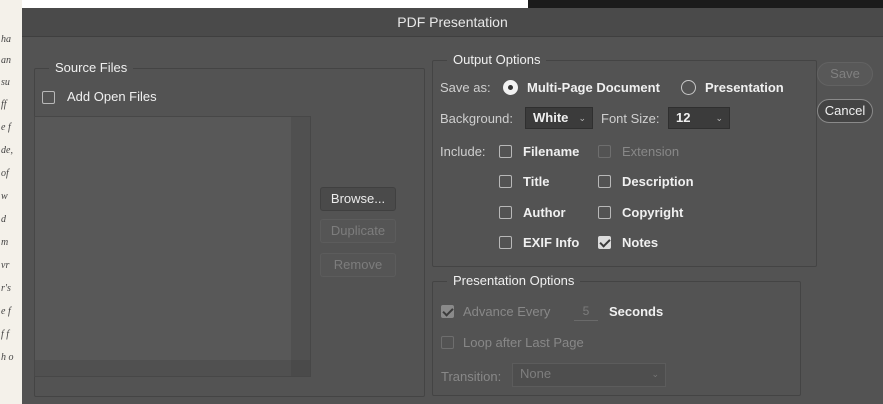  What do you see at coordinates (604, 151) in the screenshot?
I see `extension-checkbox` at bounding box center [604, 151].